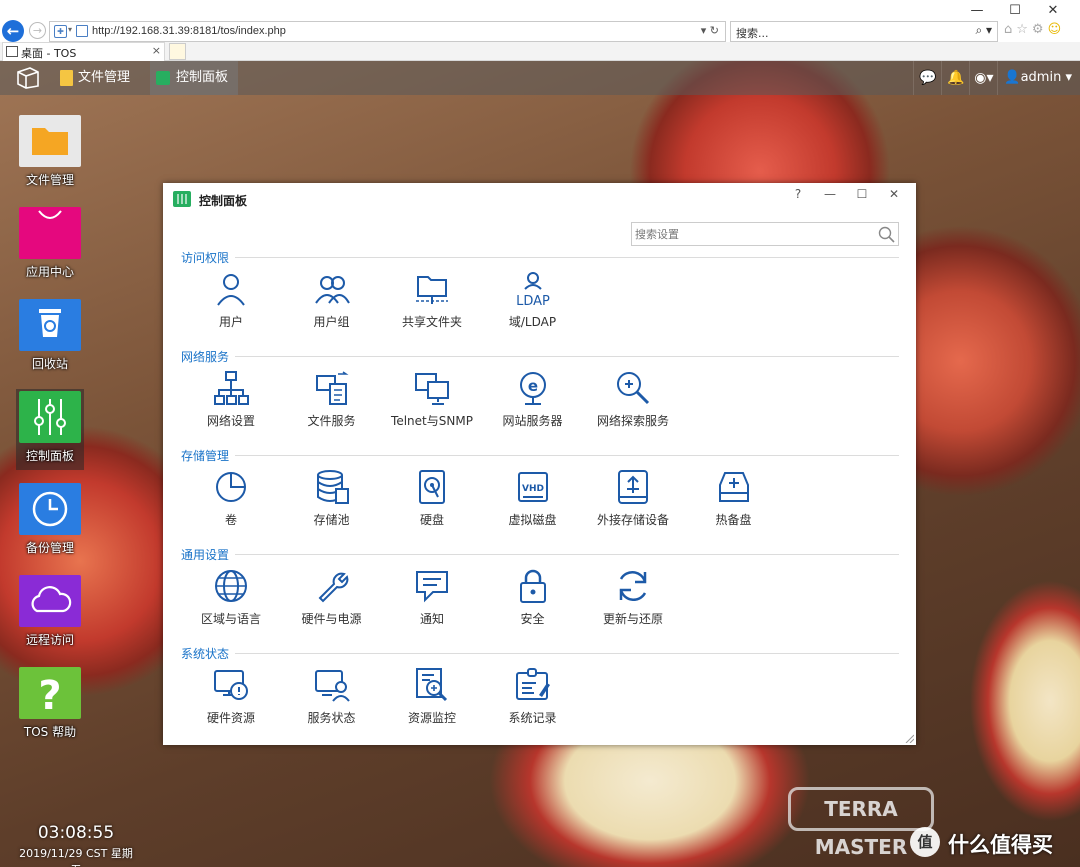  I want to click on shield-icon: ✚, so click(60, 31).